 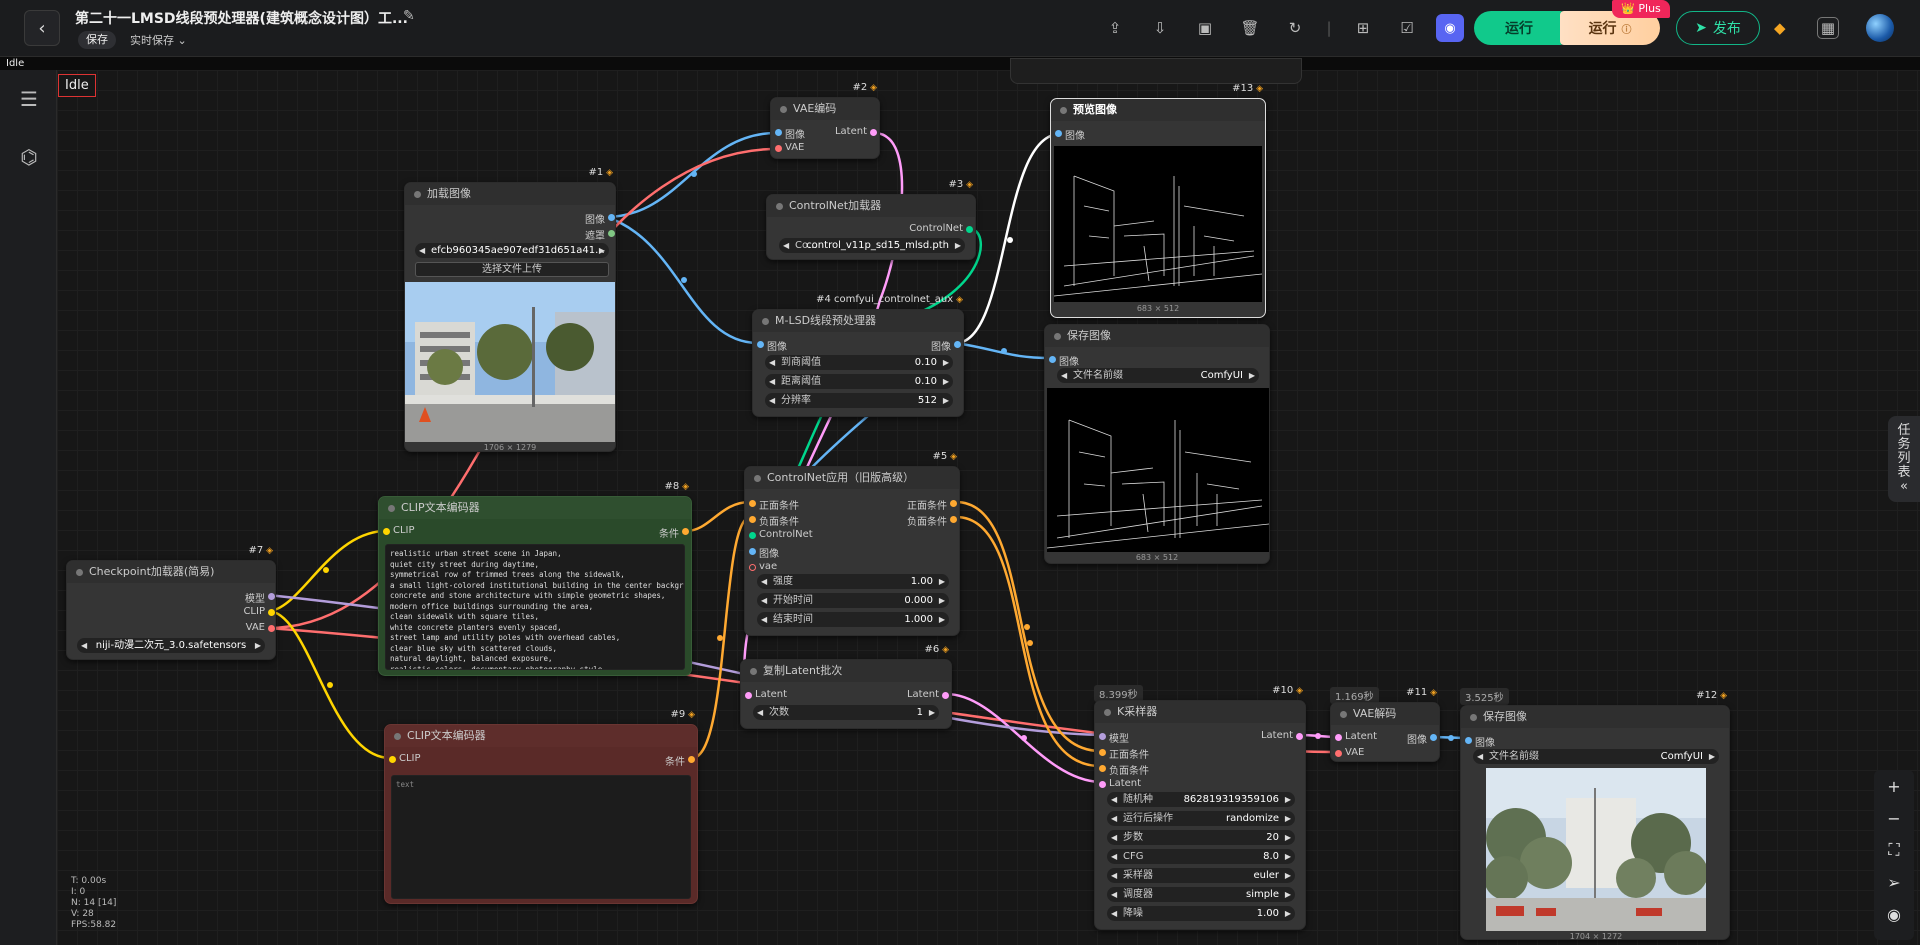 I want to click on score-threshold-widget: 到商阈值 0.10, so click(x=859, y=362).